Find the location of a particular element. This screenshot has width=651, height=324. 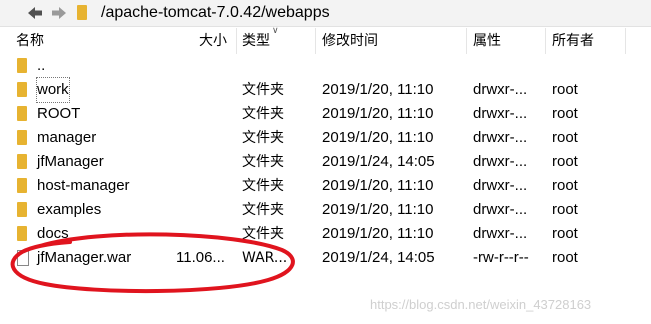

current-path: /apache-tomcat-7.0.42/webapps is located at coordinates (215, 13).